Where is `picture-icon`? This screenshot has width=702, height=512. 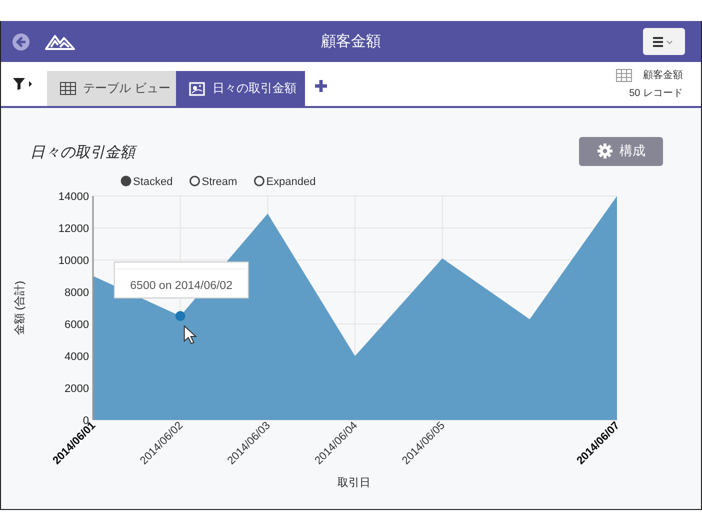
picture-icon is located at coordinates (197, 89).